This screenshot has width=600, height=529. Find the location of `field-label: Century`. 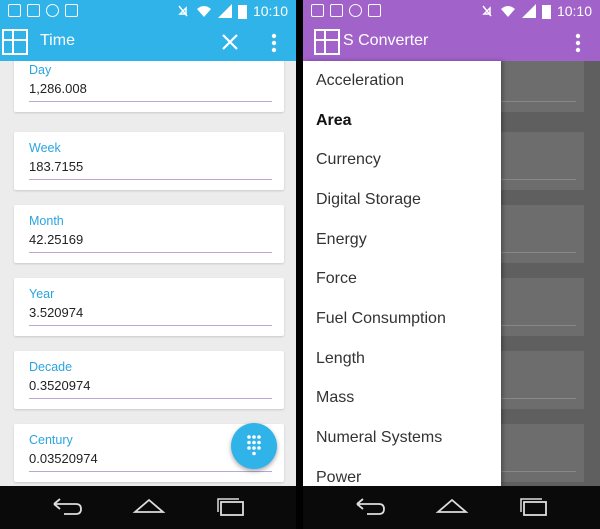

field-label: Century is located at coordinates (51, 440).